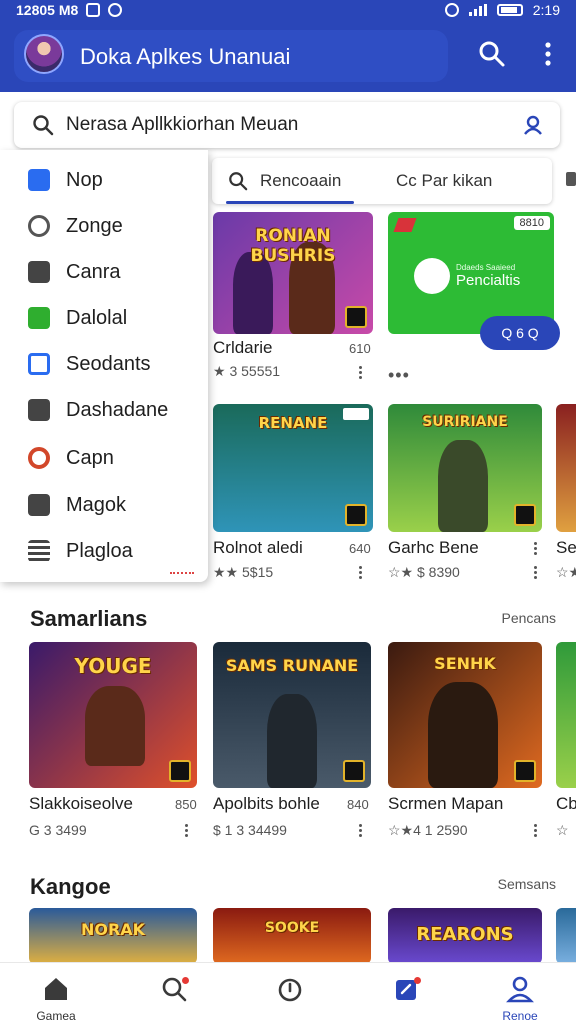 The image size is (576, 1024). I want to click on tab-categories: Cc Par kikan, so click(444, 181).